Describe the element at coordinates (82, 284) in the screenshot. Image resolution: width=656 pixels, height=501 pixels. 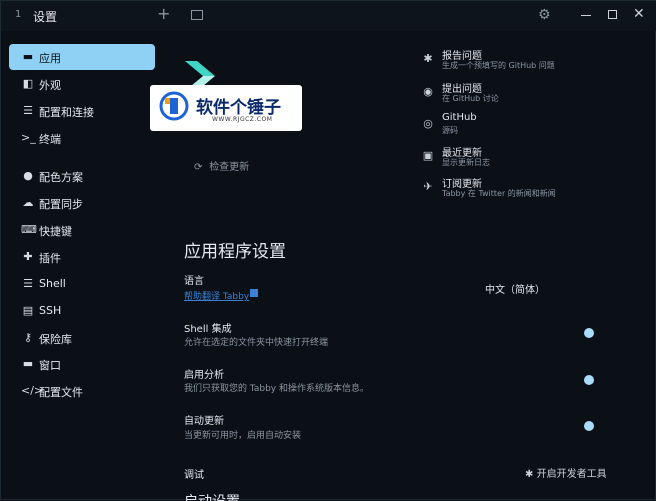
I see `sidebar-item-shell: ☰ Shell` at that location.